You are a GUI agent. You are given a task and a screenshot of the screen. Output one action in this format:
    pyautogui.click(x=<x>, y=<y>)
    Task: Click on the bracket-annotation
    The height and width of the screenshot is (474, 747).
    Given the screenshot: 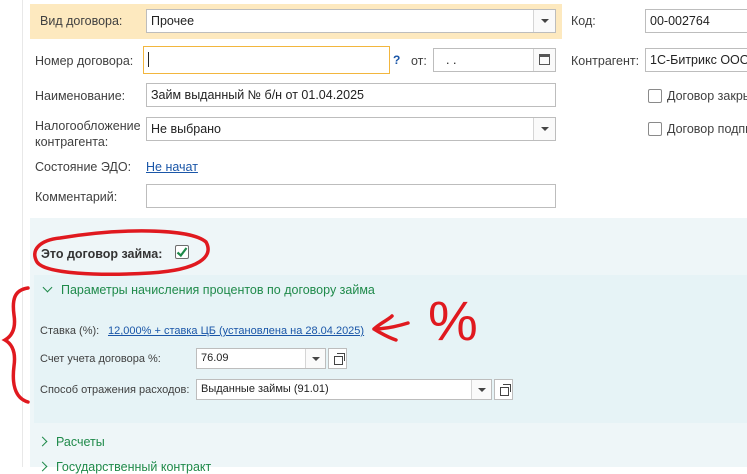 What is the action you would take?
    pyautogui.click(x=15, y=345)
    